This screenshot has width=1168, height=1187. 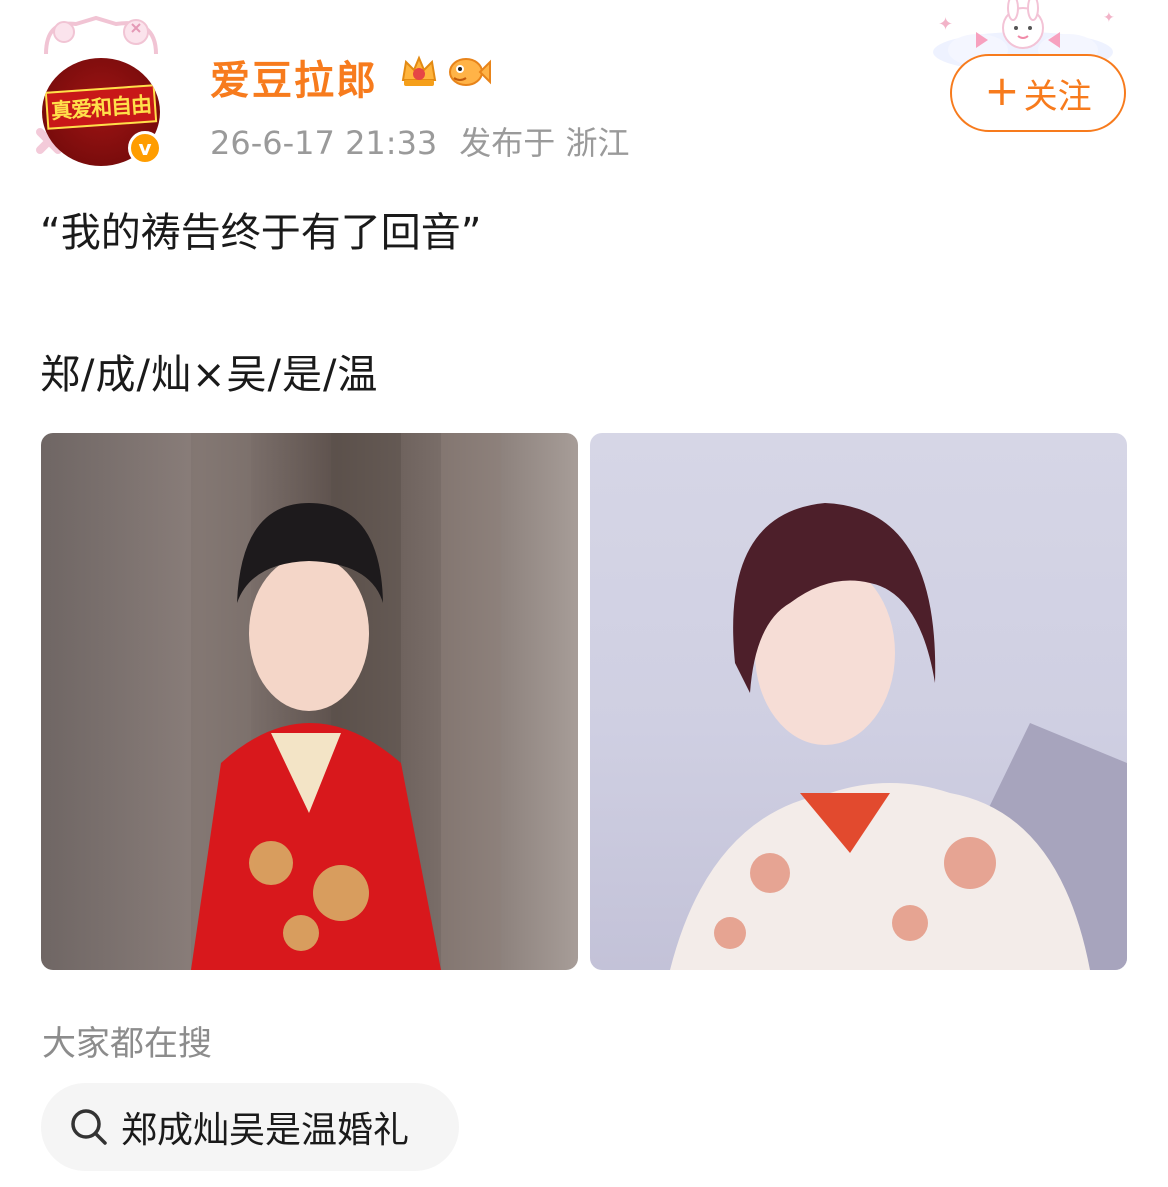 I want to click on crown-badge-icon, so click(x=419, y=71).